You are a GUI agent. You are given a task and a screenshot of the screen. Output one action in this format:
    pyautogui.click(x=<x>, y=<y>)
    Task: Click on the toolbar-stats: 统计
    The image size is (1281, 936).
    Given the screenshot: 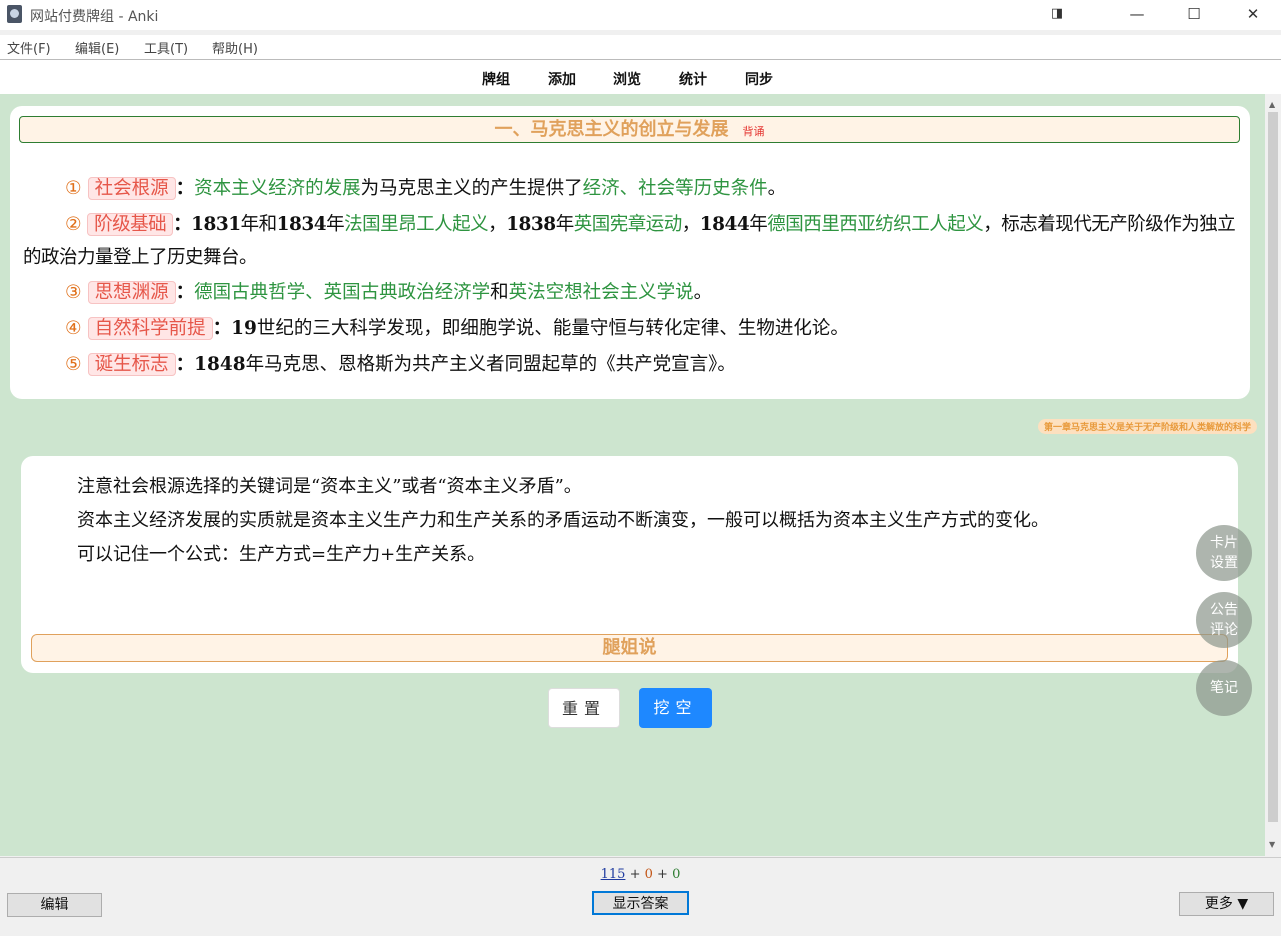 What is the action you would take?
    pyautogui.click(x=693, y=79)
    